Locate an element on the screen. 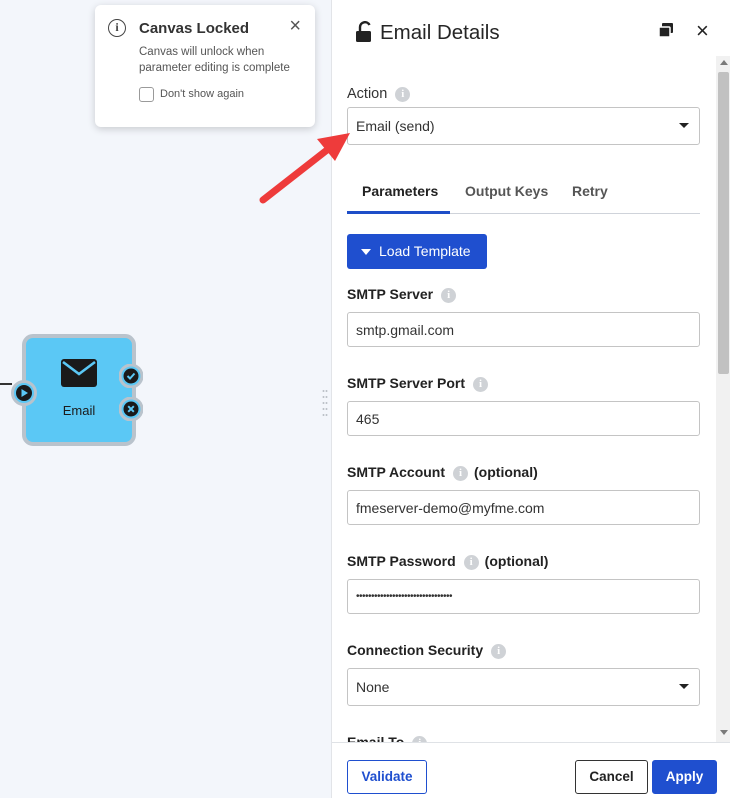  cancel-button: Cancel is located at coordinates (611, 777).